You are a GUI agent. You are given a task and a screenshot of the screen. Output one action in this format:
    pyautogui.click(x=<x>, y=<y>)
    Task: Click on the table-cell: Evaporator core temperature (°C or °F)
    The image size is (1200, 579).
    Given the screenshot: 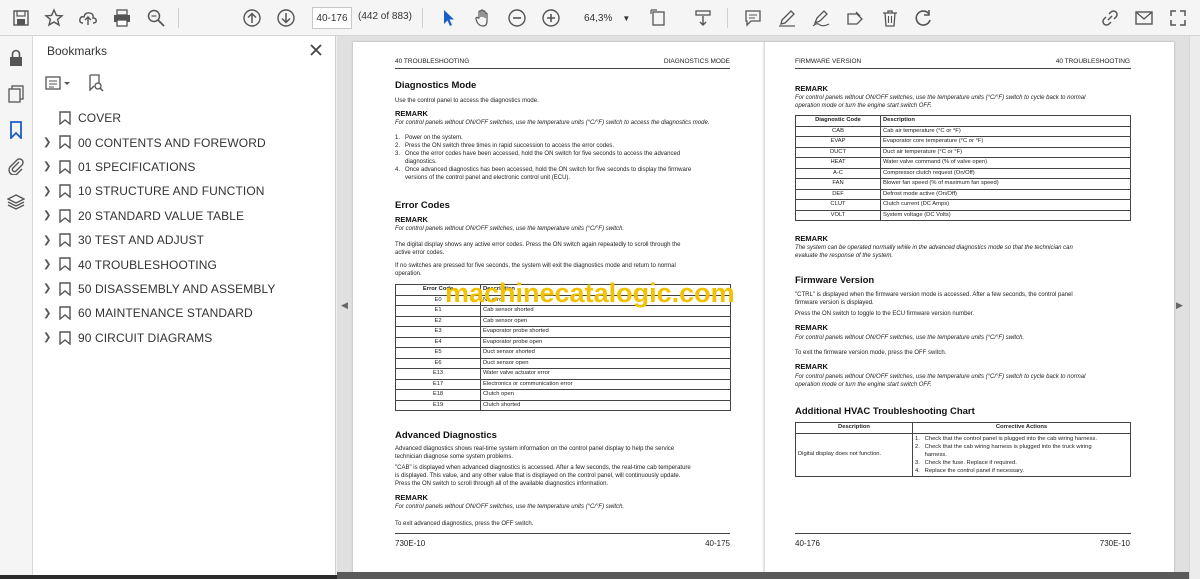 What is the action you would take?
    pyautogui.click(x=1005, y=142)
    